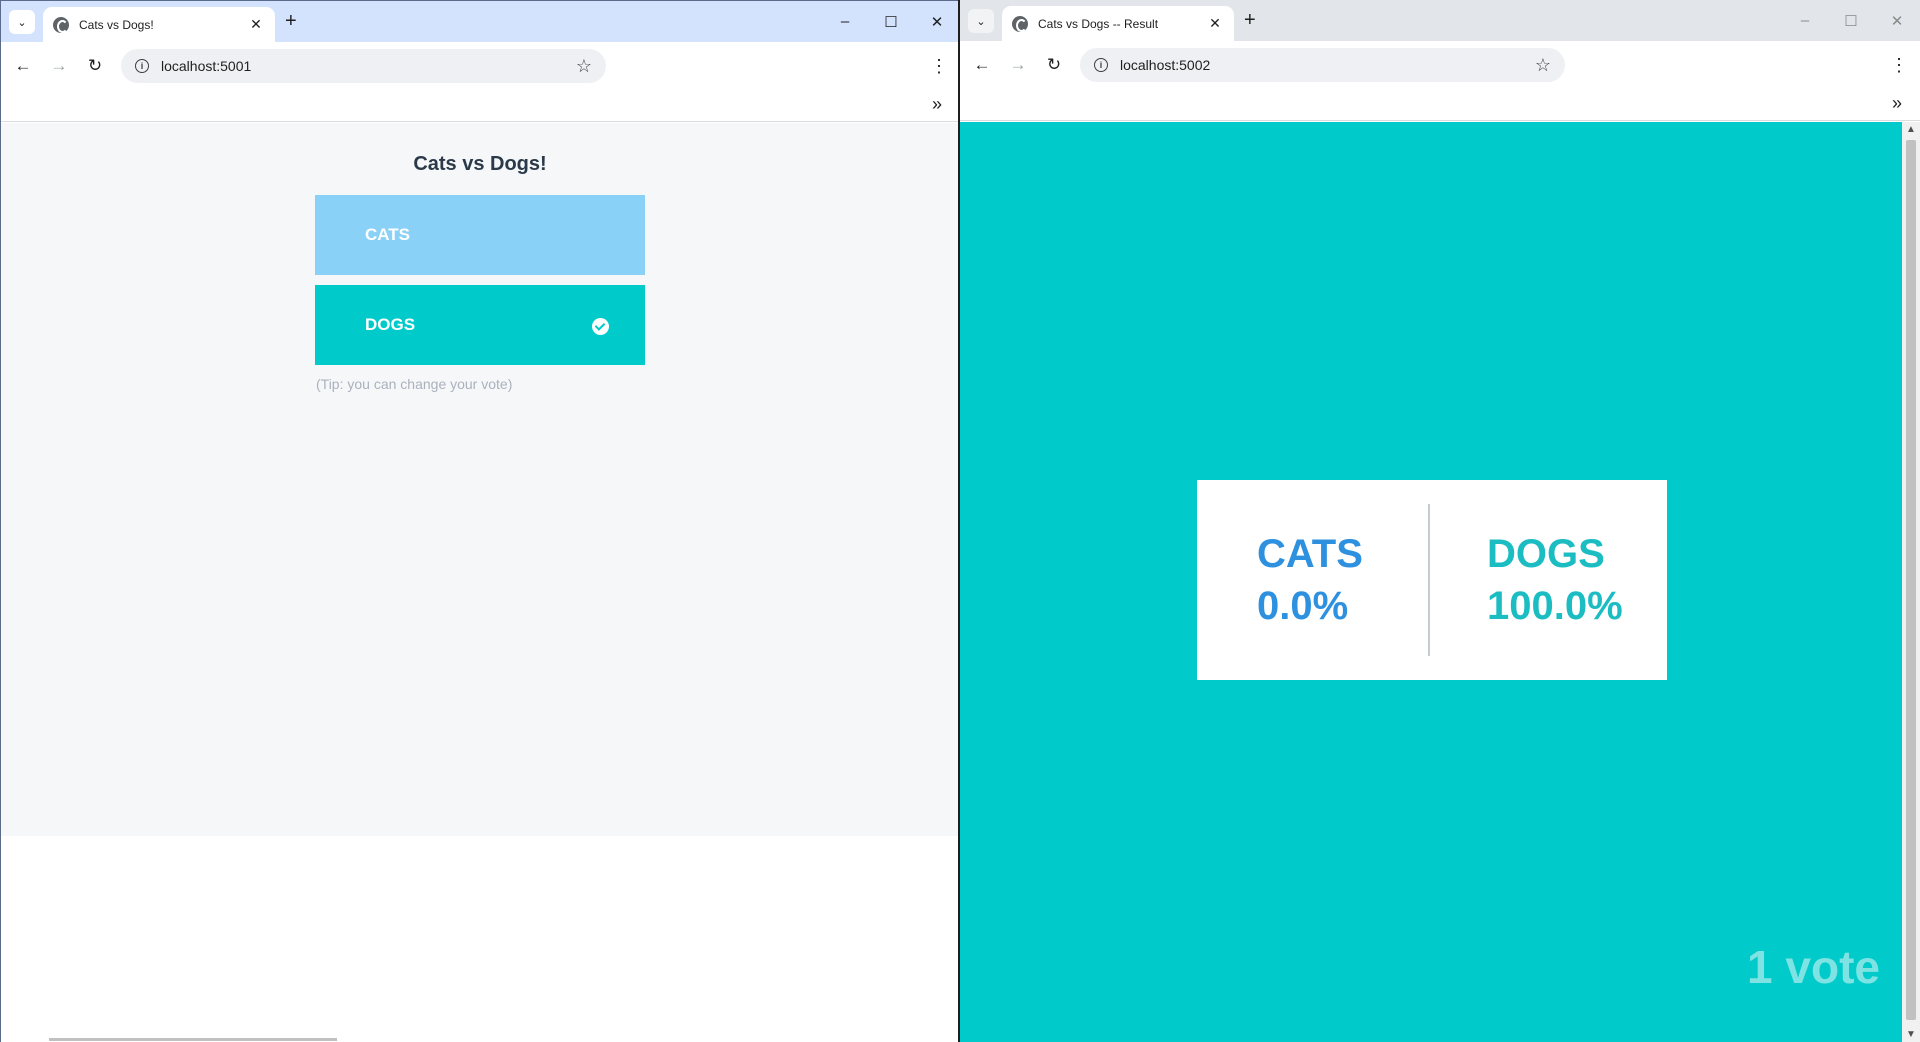  I want to click on result-card: CATS 0.0% DOGS 100.0%, so click(1432, 580).